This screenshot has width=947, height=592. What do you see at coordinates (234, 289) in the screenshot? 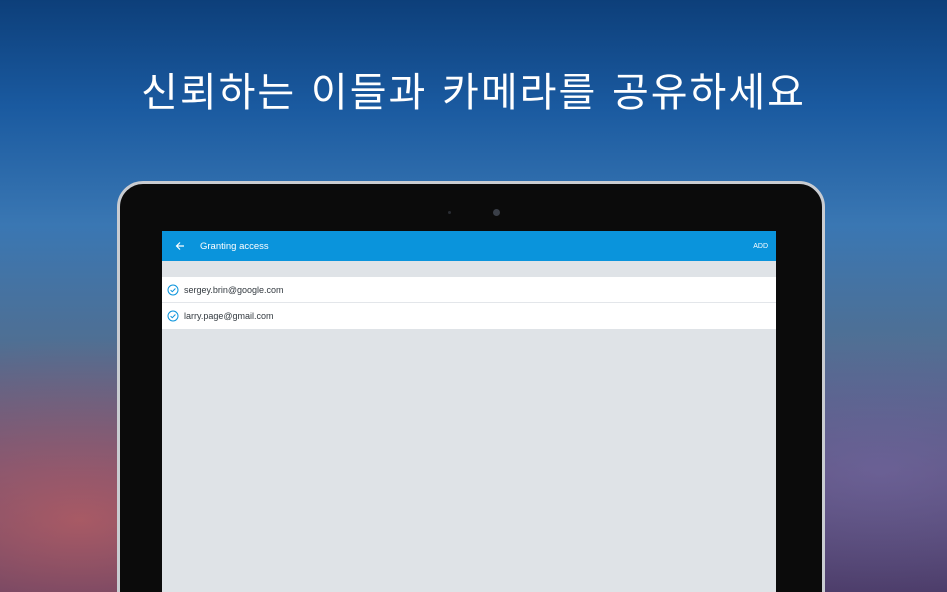
I see `list-item-email: sergey.brin@google.com` at bounding box center [234, 289].